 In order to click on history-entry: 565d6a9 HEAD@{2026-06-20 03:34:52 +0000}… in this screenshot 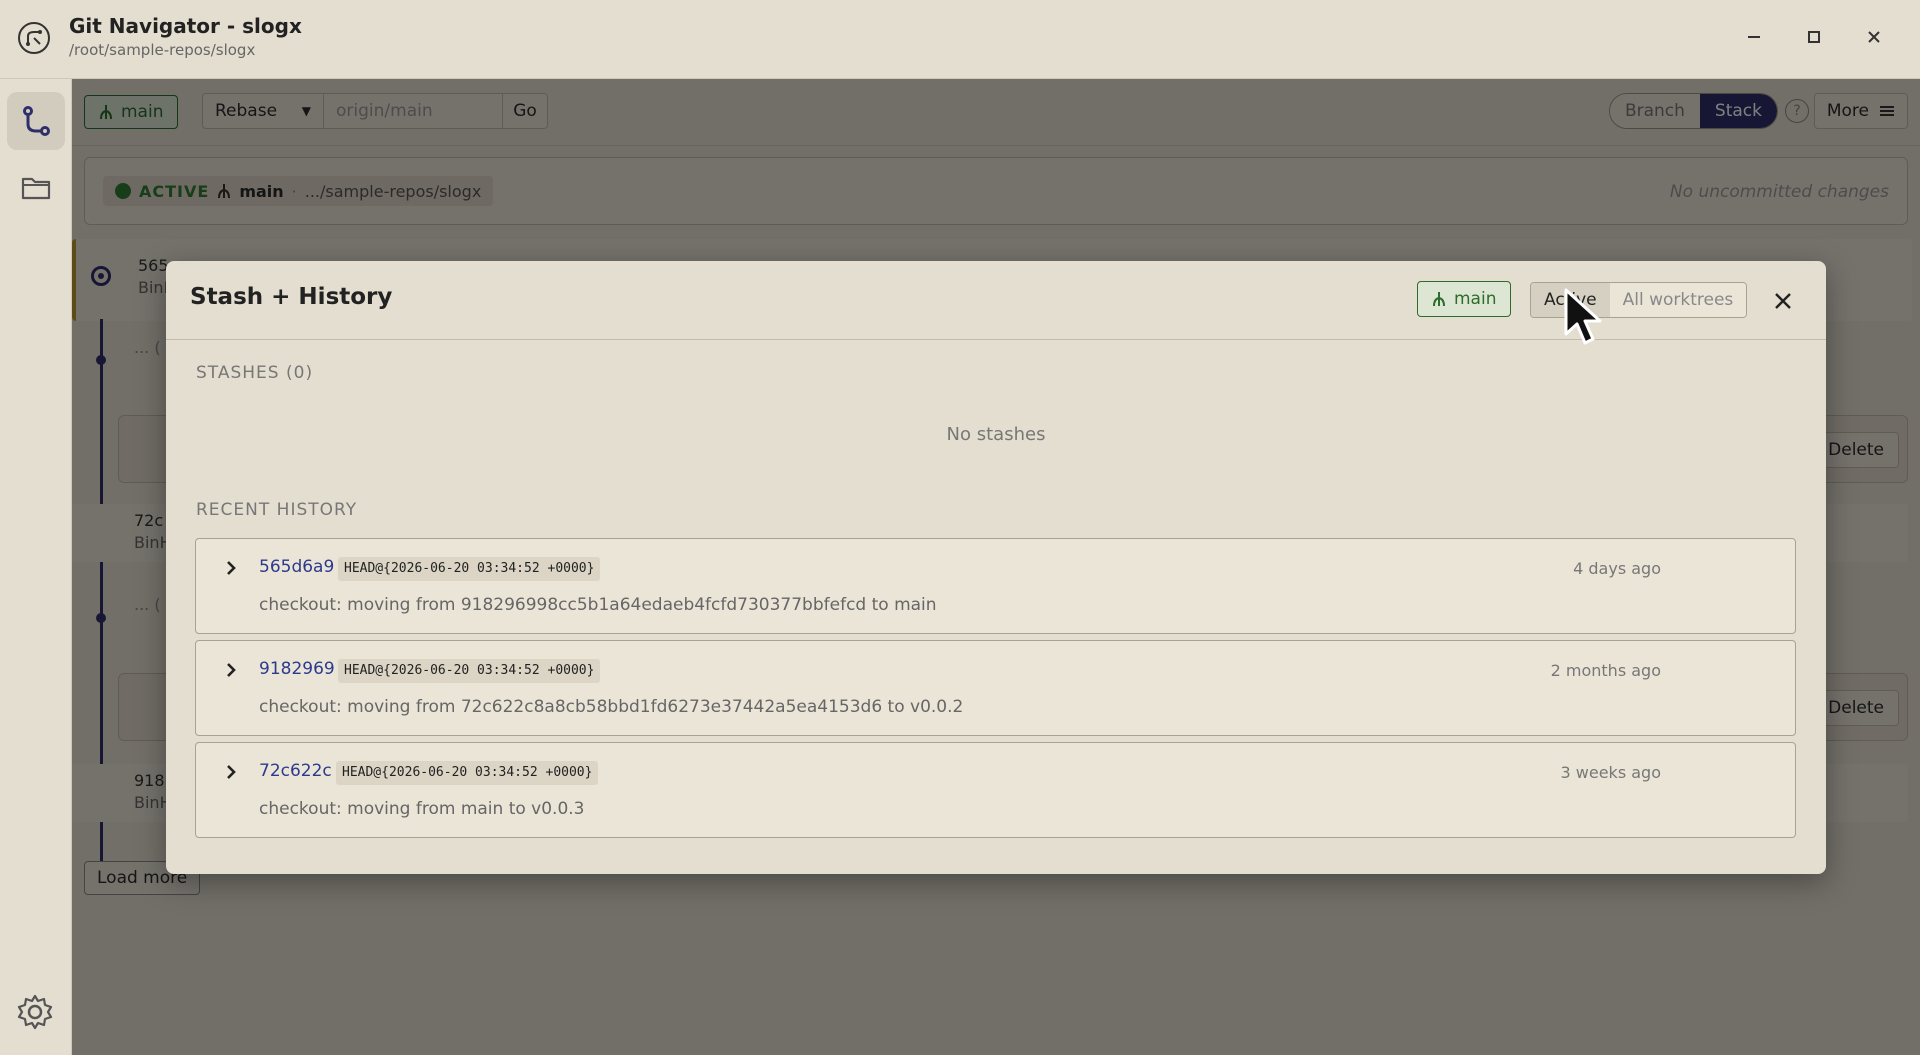, I will do `click(995, 586)`.